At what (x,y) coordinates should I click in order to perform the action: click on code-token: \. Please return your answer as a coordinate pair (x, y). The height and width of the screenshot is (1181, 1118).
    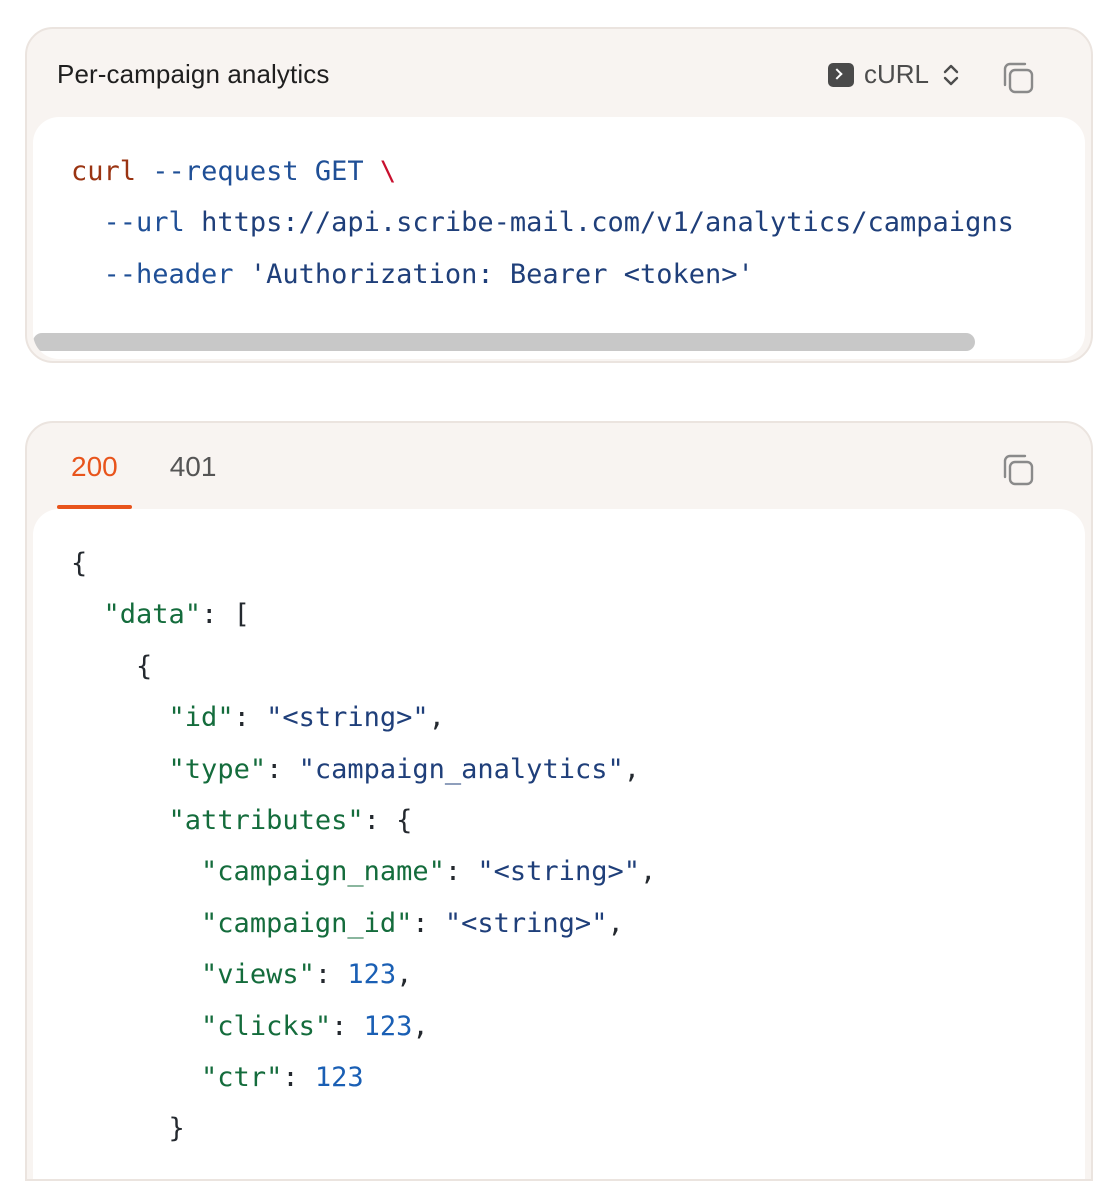
    Looking at the image, I should click on (388, 171).